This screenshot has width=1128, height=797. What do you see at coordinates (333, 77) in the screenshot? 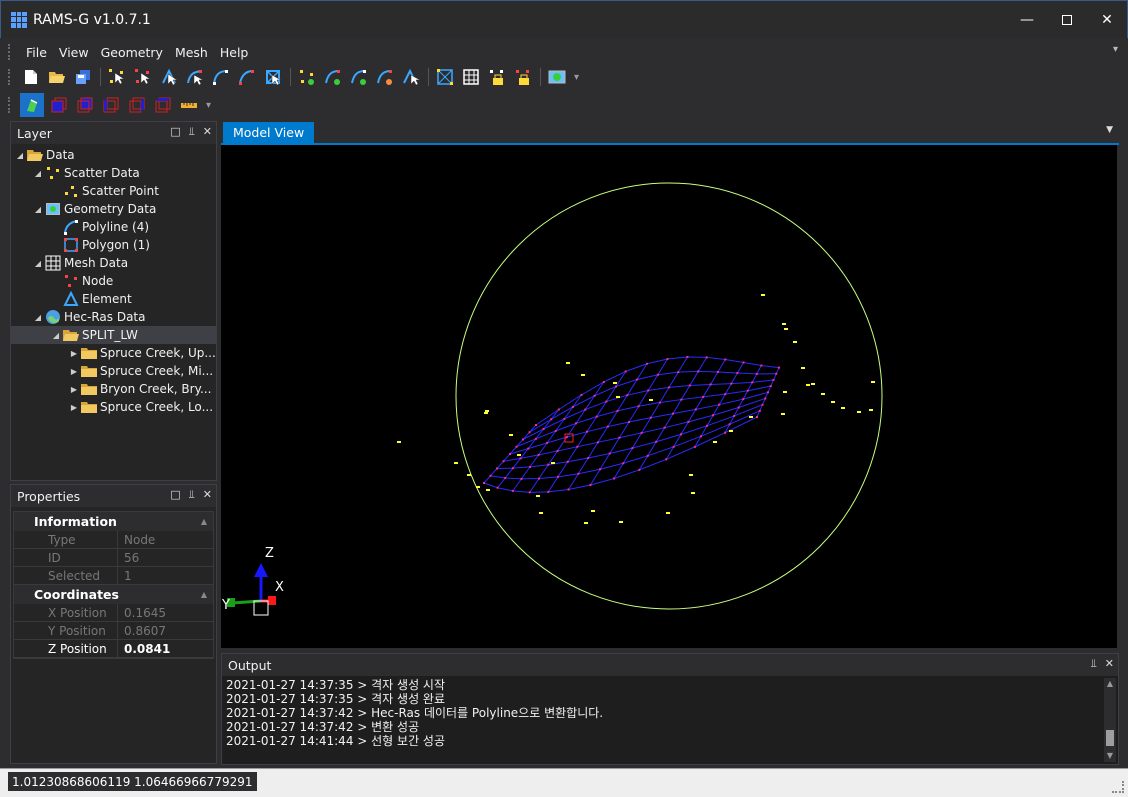
I see `add-polyline-button` at bounding box center [333, 77].